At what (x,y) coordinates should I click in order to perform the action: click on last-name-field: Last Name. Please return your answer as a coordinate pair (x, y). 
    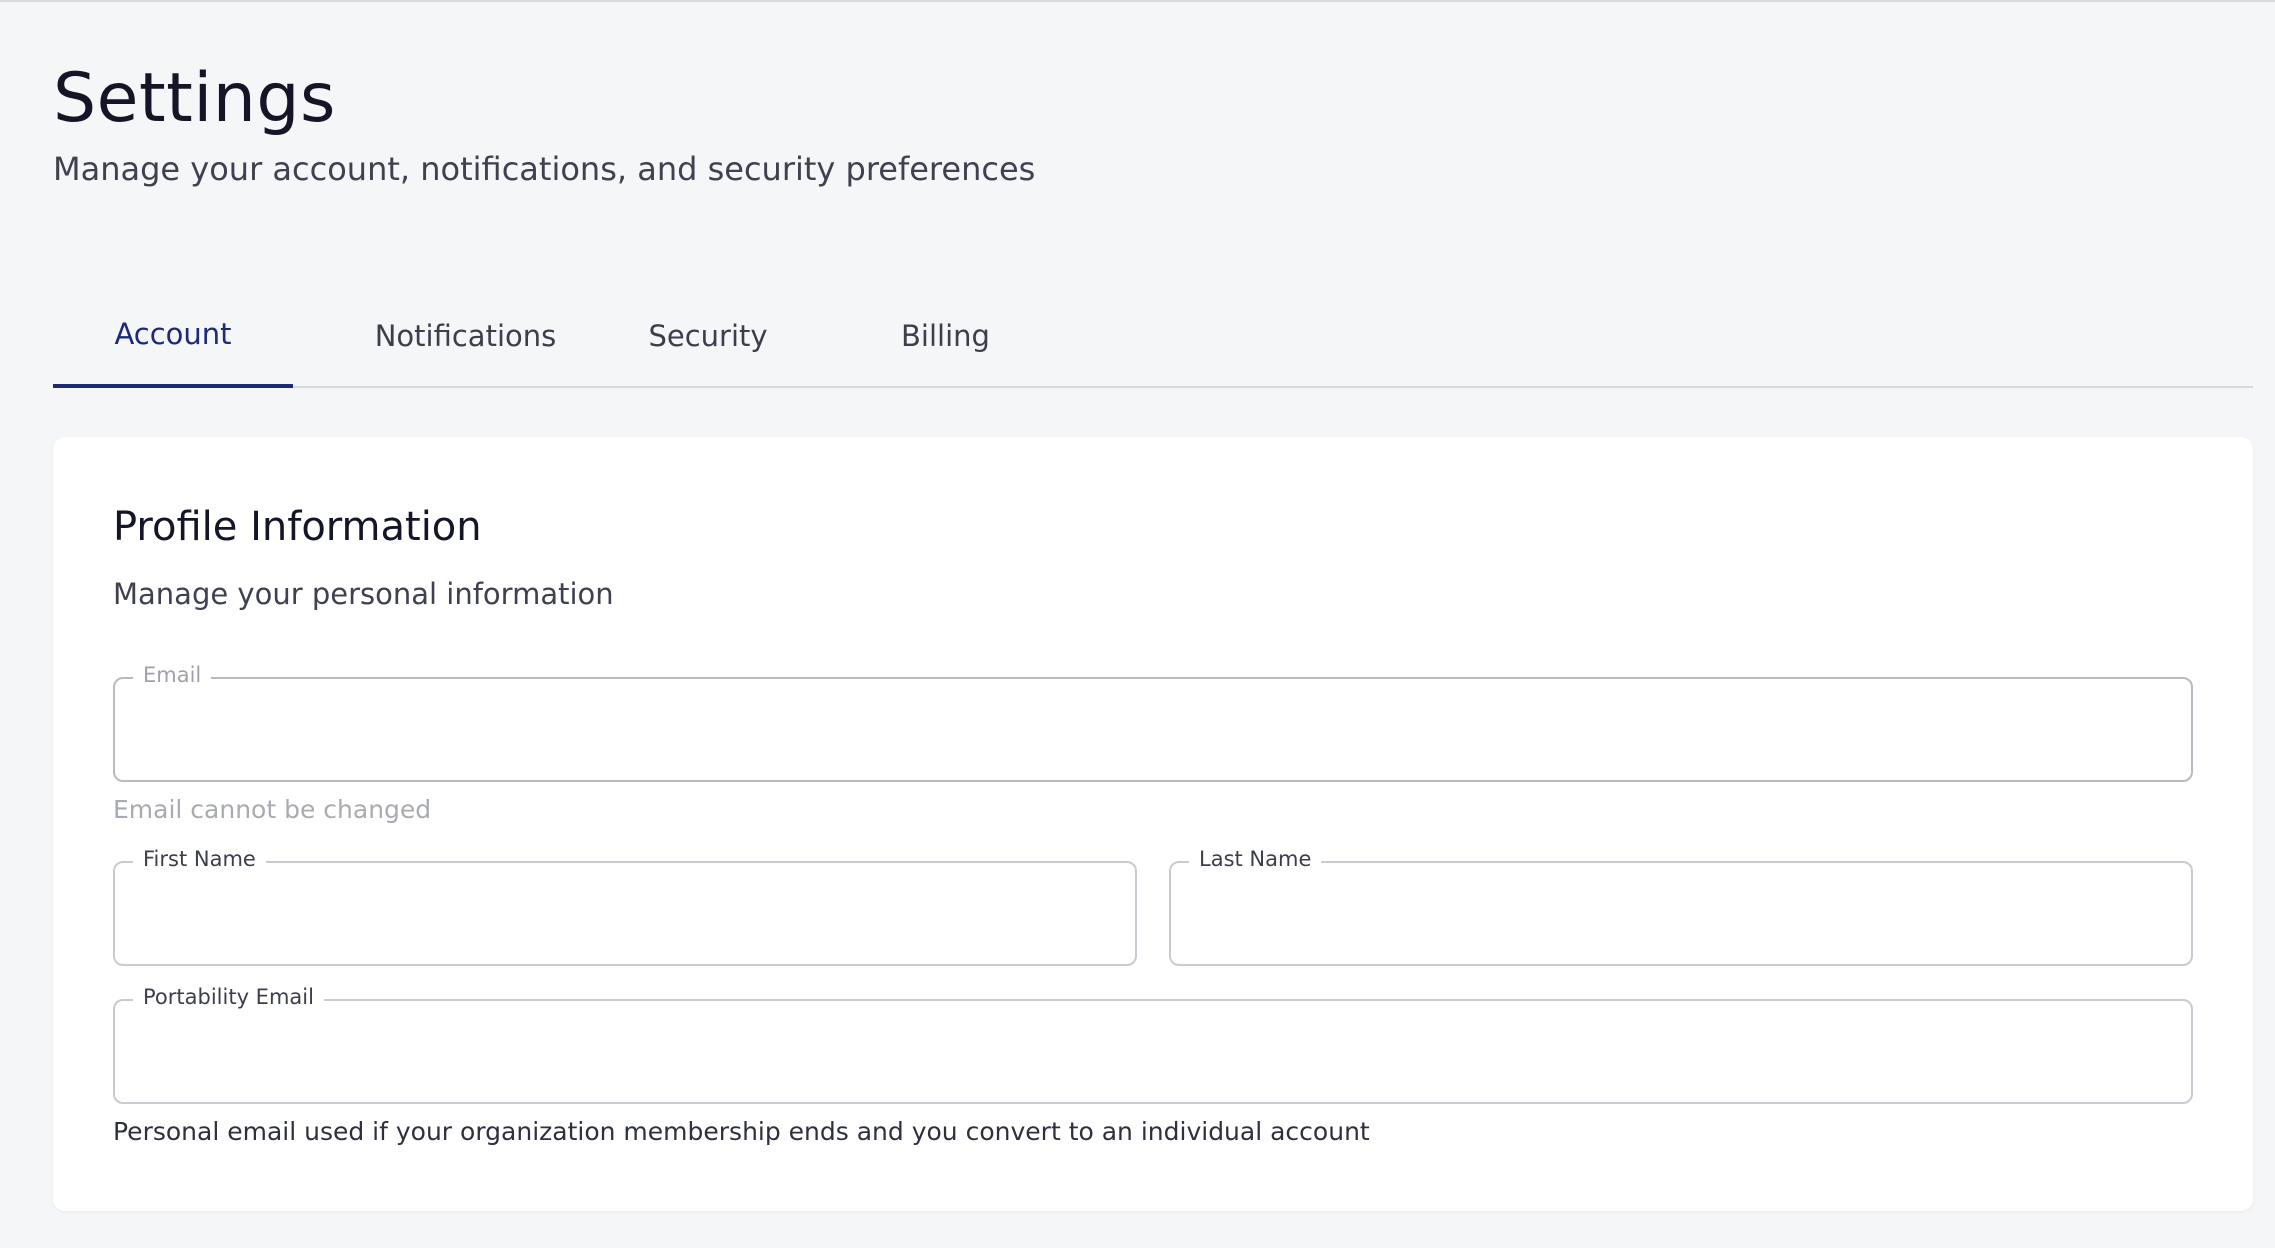
    Looking at the image, I should click on (1681, 906).